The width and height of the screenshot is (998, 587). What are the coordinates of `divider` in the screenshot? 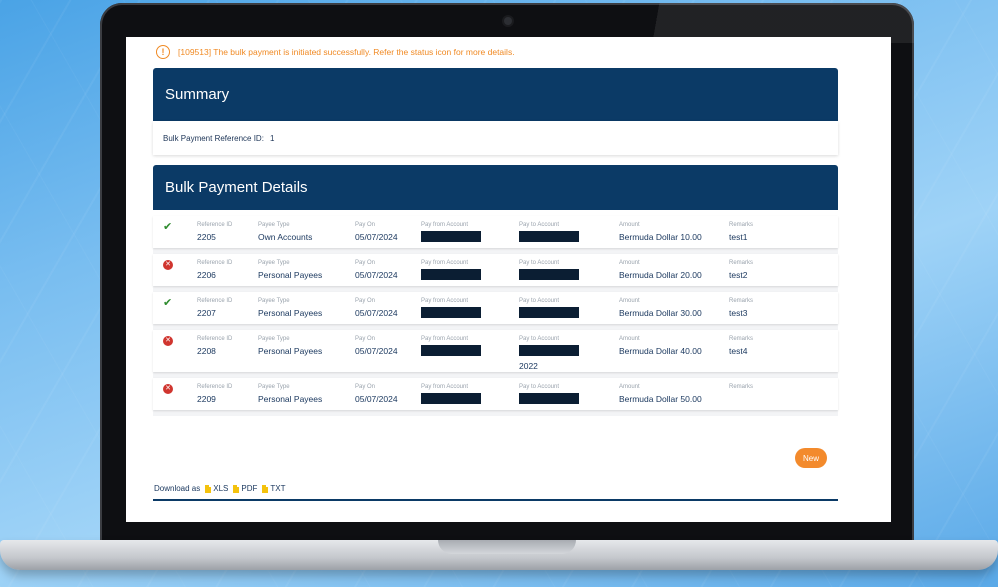 It's located at (495, 500).